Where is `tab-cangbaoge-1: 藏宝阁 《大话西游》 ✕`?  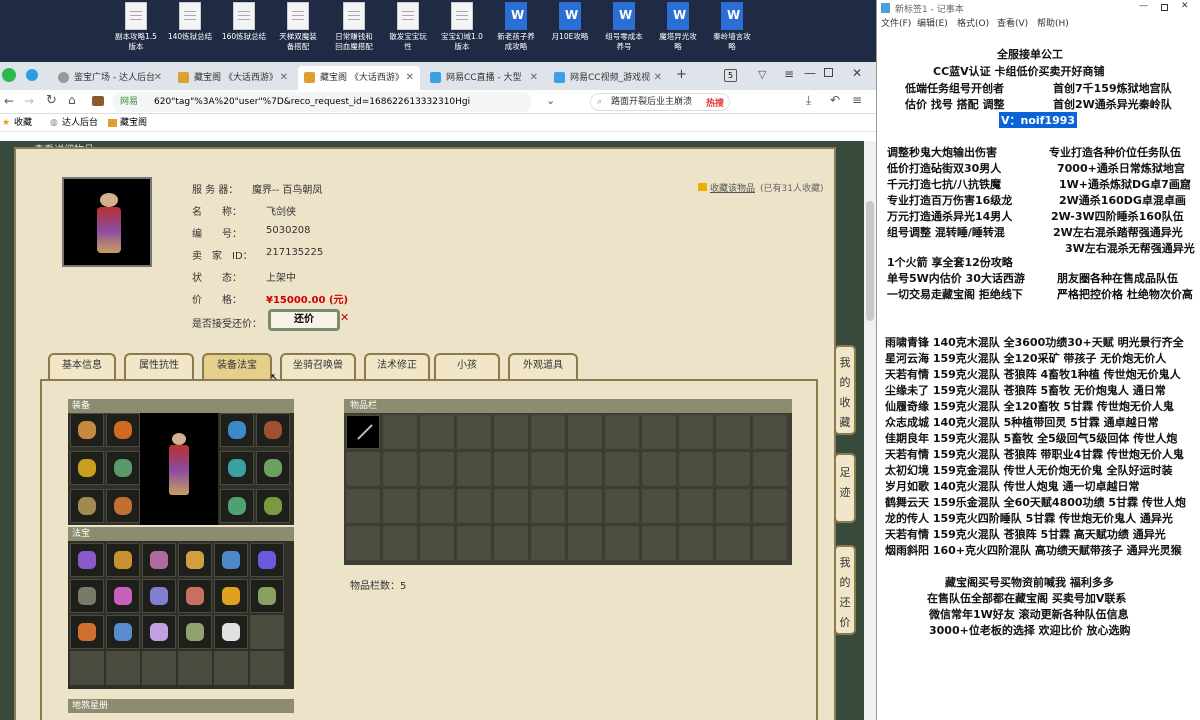
tab-cangbaoge-1: 藏宝阁 《大话西游》 ✕ is located at coordinates (233, 78).